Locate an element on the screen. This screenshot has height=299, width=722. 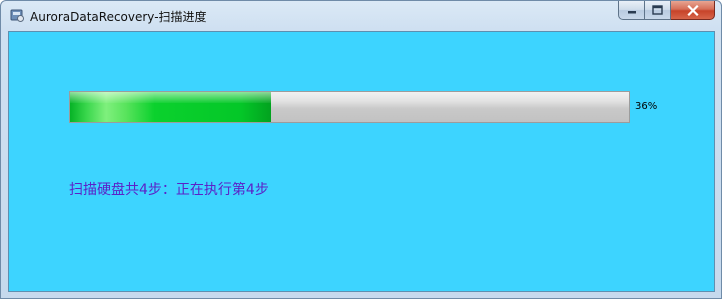
minimize-icon is located at coordinates (631, 12).